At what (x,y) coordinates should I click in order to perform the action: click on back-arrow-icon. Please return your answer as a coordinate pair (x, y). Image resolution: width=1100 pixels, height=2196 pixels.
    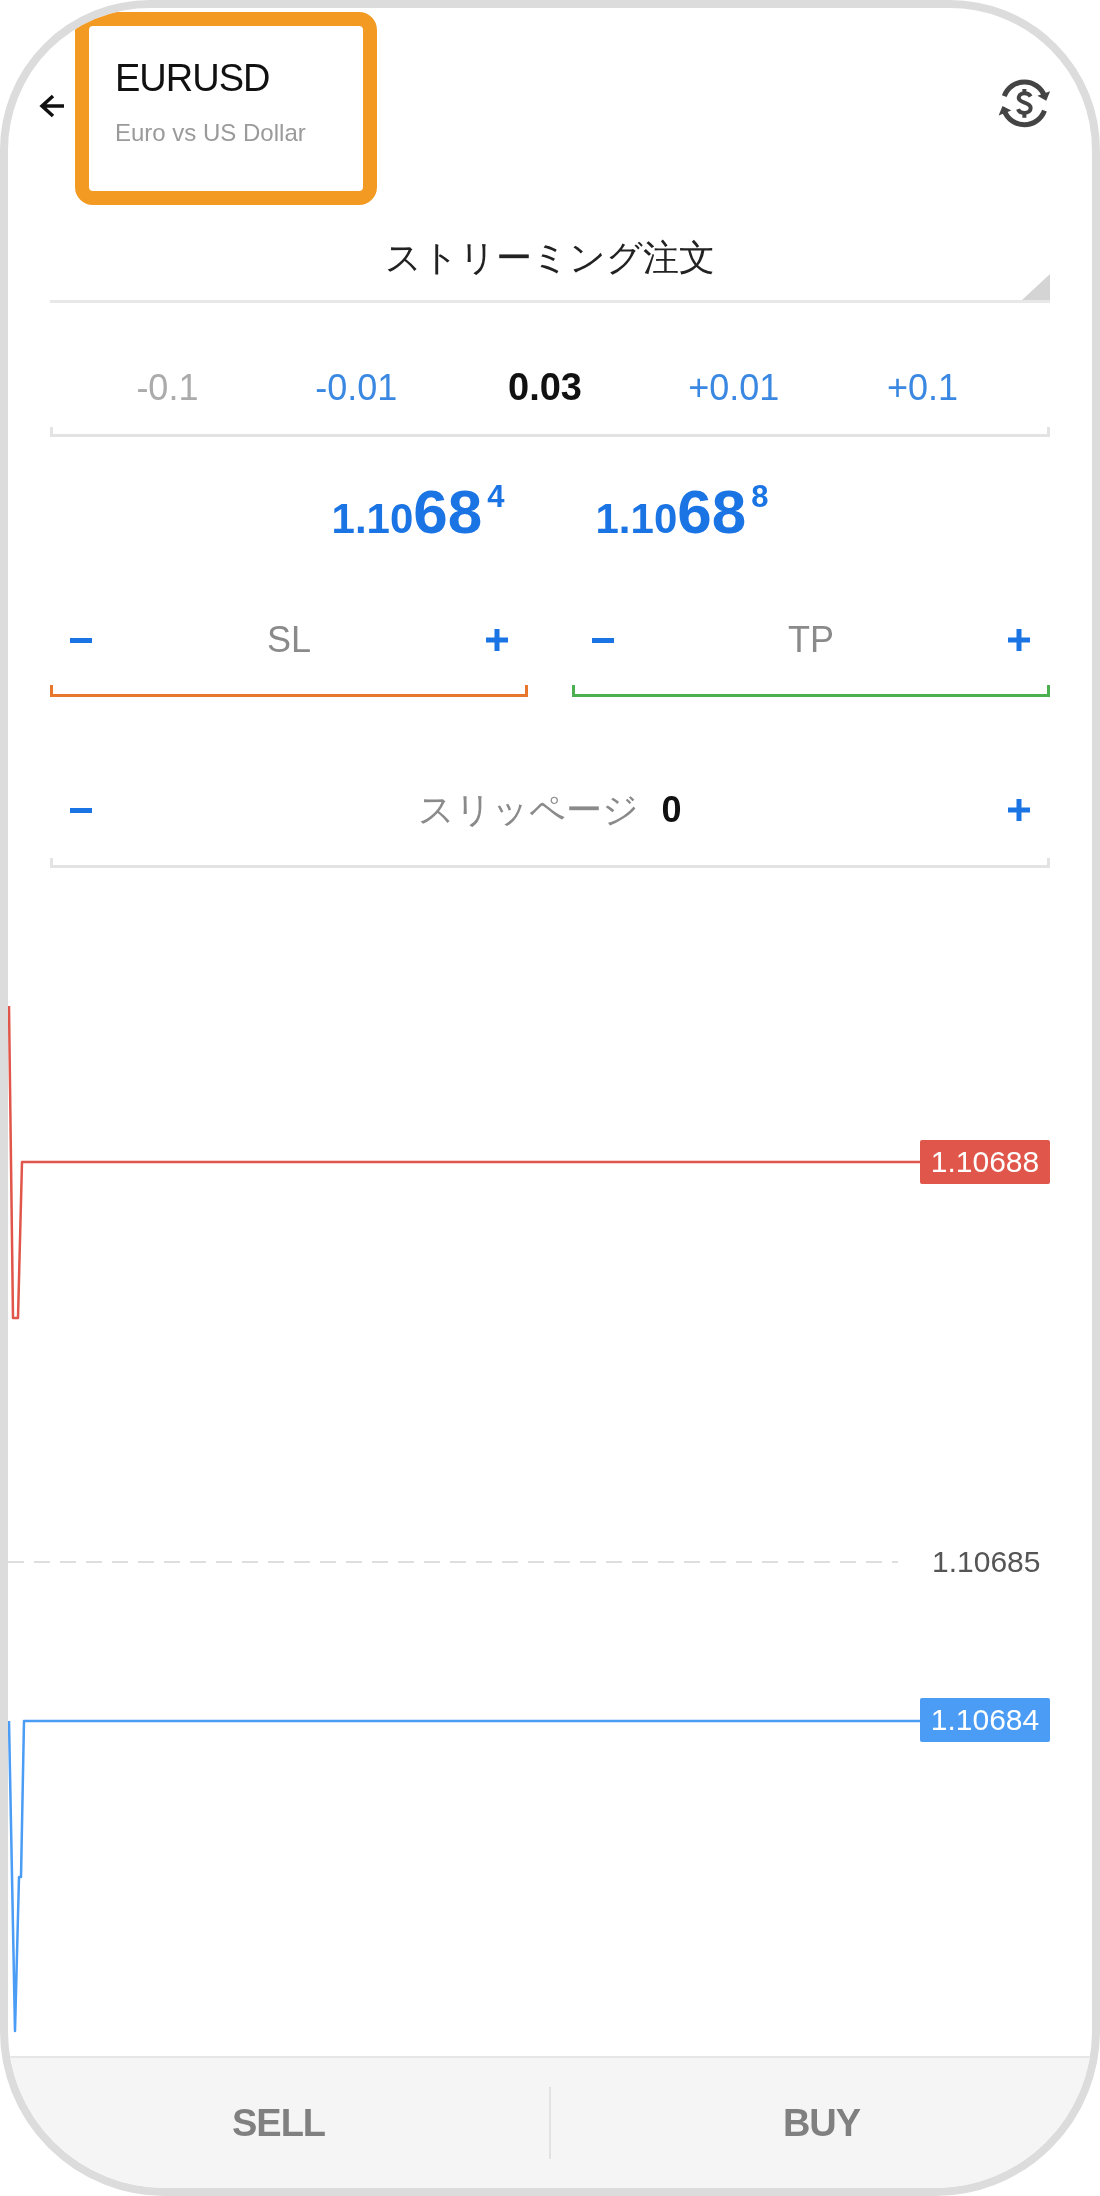
    Looking at the image, I should click on (52, 106).